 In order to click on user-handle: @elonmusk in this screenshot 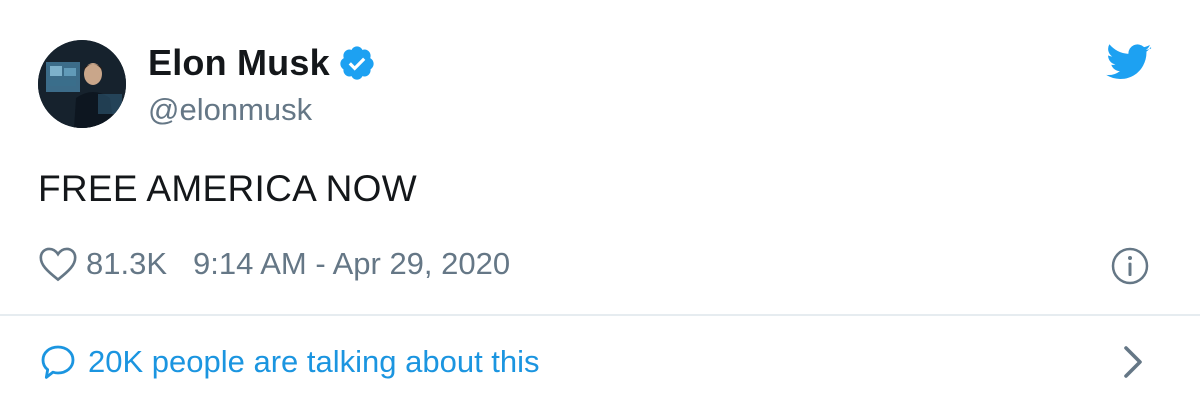, I will do `click(230, 110)`.